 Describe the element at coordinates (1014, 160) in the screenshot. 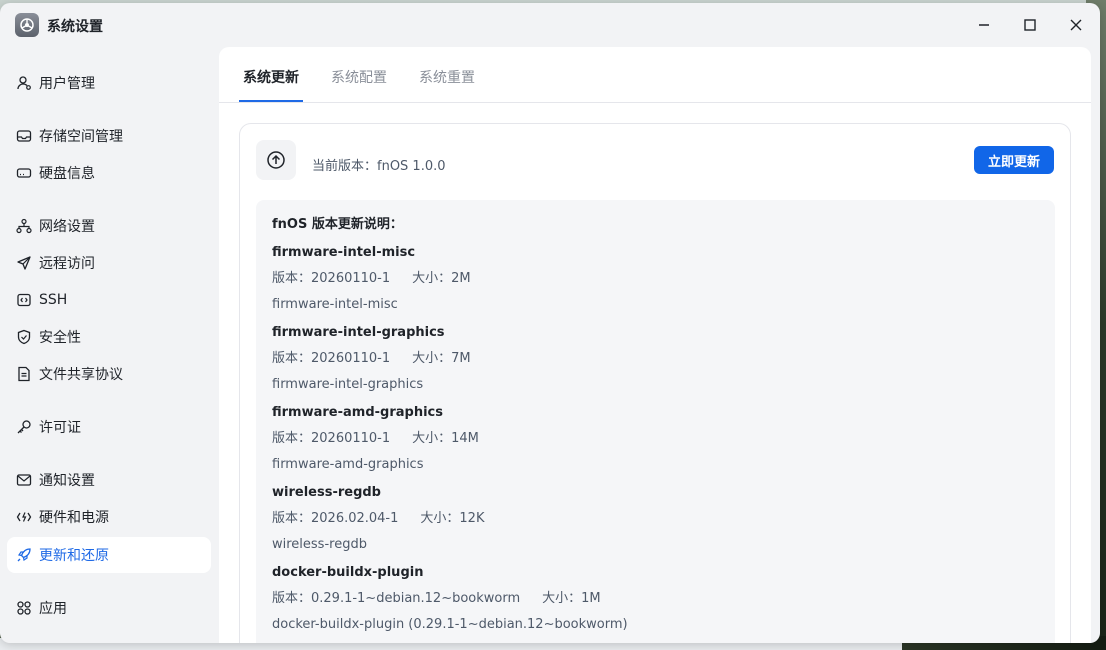

I see `update-now-button: 立即更新` at that location.